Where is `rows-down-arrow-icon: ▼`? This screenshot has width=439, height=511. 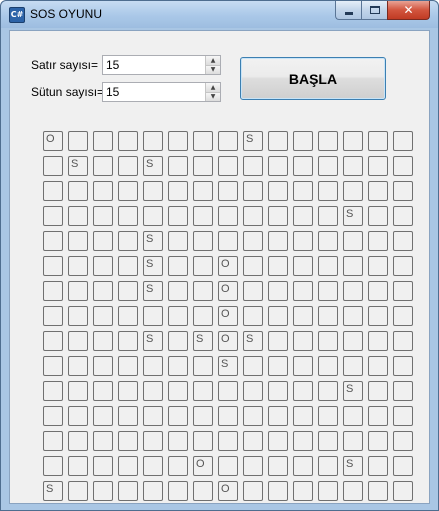
rows-down-arrow-icon: ▼ is located at coordinates (212, 69).